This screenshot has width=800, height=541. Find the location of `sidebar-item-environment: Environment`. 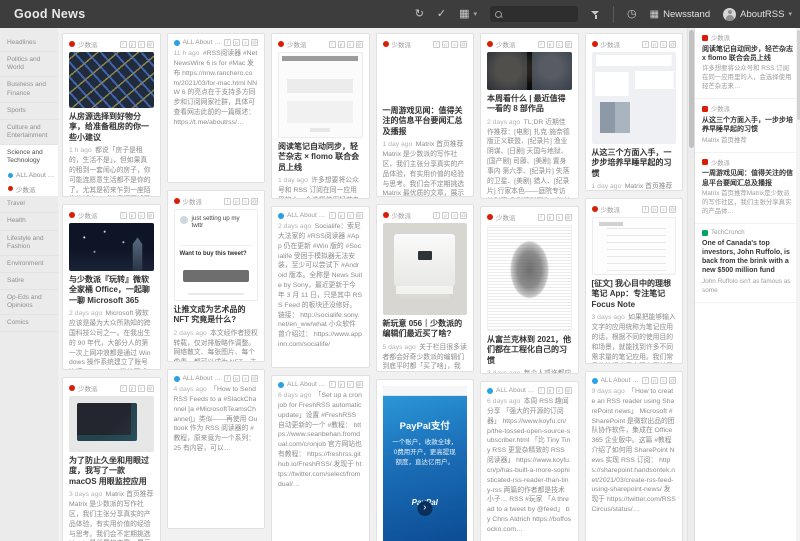

sidebar-item-environment: Environment is located at coordinates (29, 264).